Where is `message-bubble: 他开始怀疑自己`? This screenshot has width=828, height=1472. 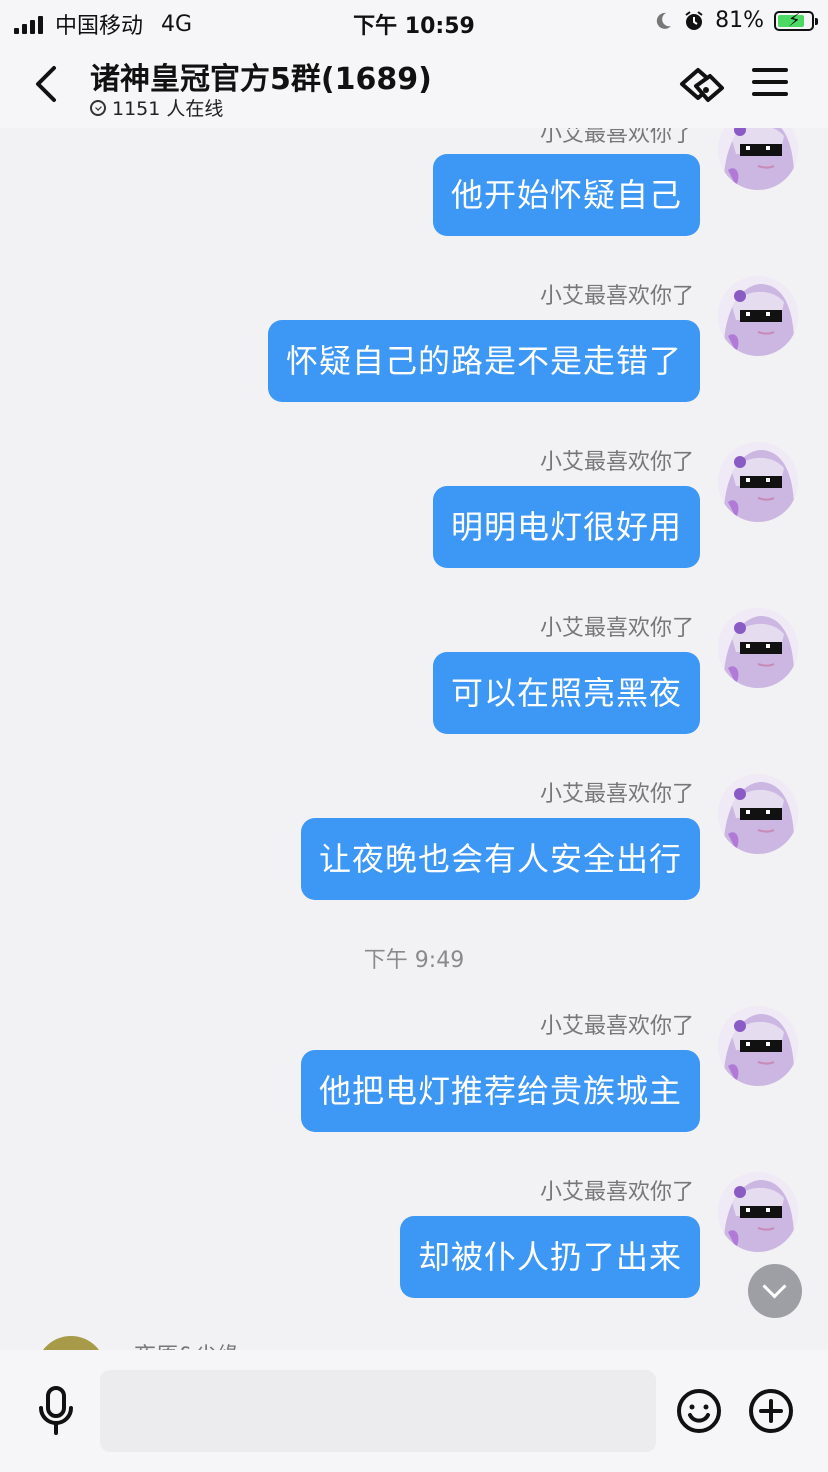 message-bubble: 他开始怀疑自己 is located at coordinates (566, 195).